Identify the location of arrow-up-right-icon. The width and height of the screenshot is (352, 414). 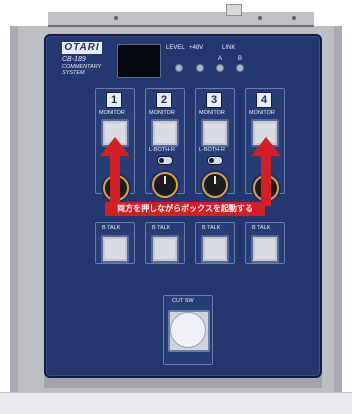
(266, 171).